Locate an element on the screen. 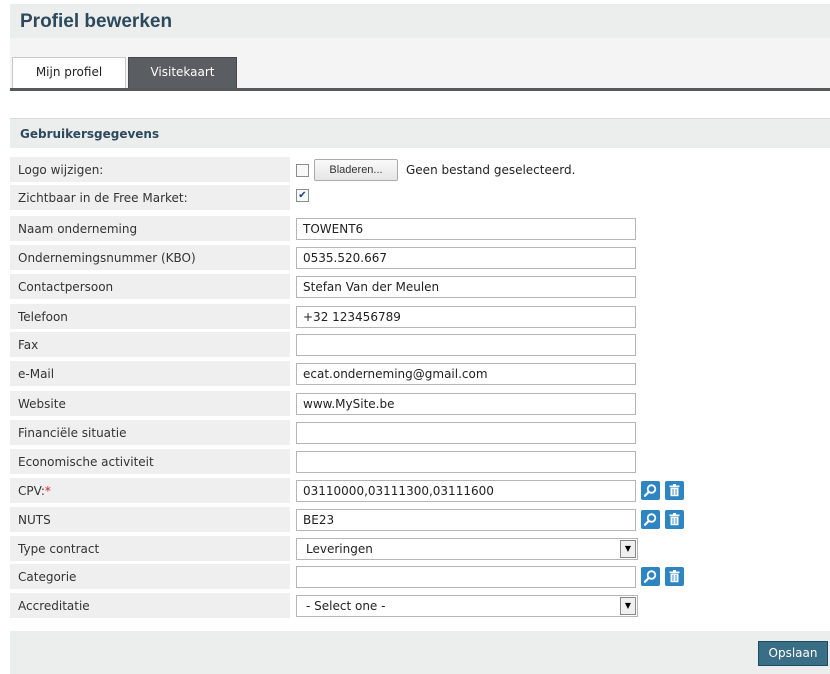 Image resolution: width=830 pixels, height=674 pixels. cpv-label-text: CPV: is located at coordinates (31, 491).